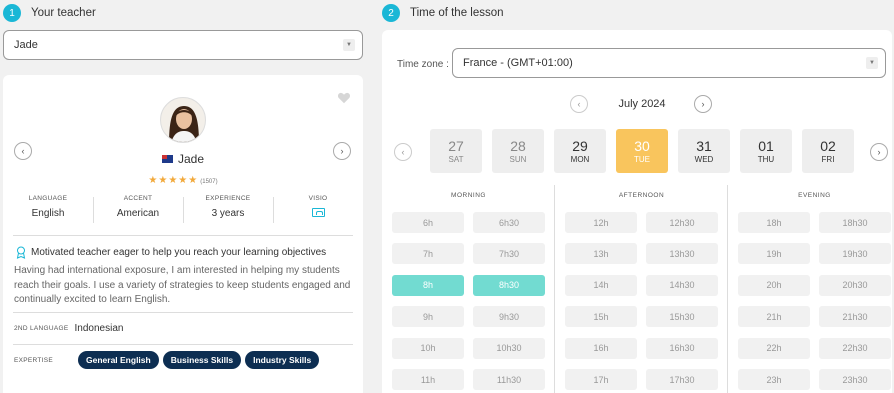 The height and width of the screenshot is (393, 894). What do you see at coordinates (601, 379) in the screenshot?
I see `time-slot-17h: 17h` at bounding box center [601, 379].